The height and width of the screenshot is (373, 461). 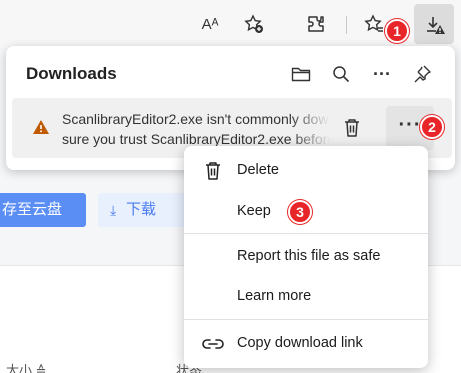 I want to click on menu-item-label: Keep, so click(x=254, y=211).